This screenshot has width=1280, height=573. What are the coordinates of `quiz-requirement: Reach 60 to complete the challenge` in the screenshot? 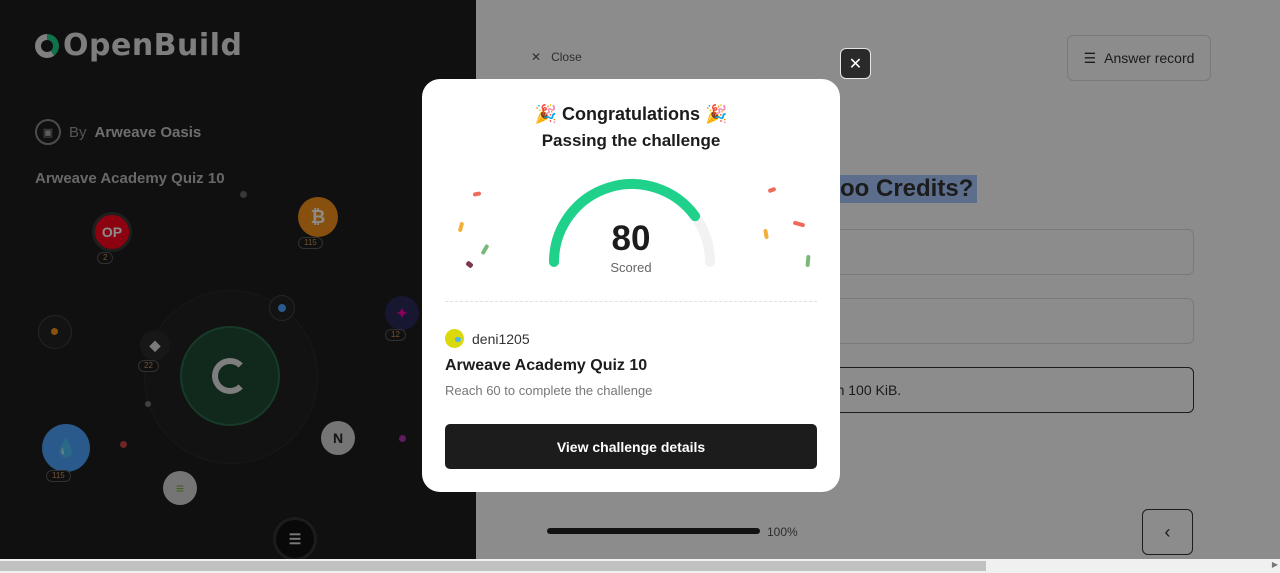 It's located at (549, 390).